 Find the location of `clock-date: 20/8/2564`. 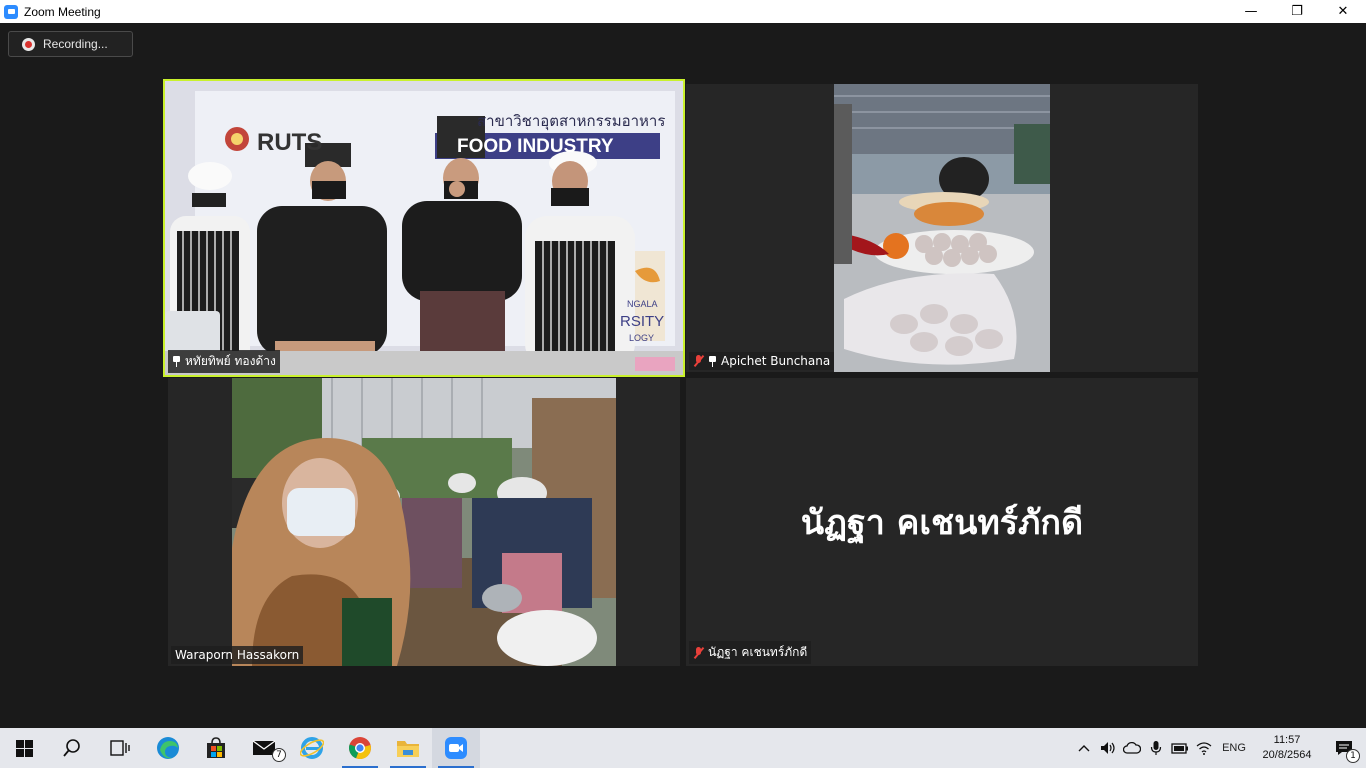

clock-date: 20/8/2564 is located at coordinates (1287, 755).